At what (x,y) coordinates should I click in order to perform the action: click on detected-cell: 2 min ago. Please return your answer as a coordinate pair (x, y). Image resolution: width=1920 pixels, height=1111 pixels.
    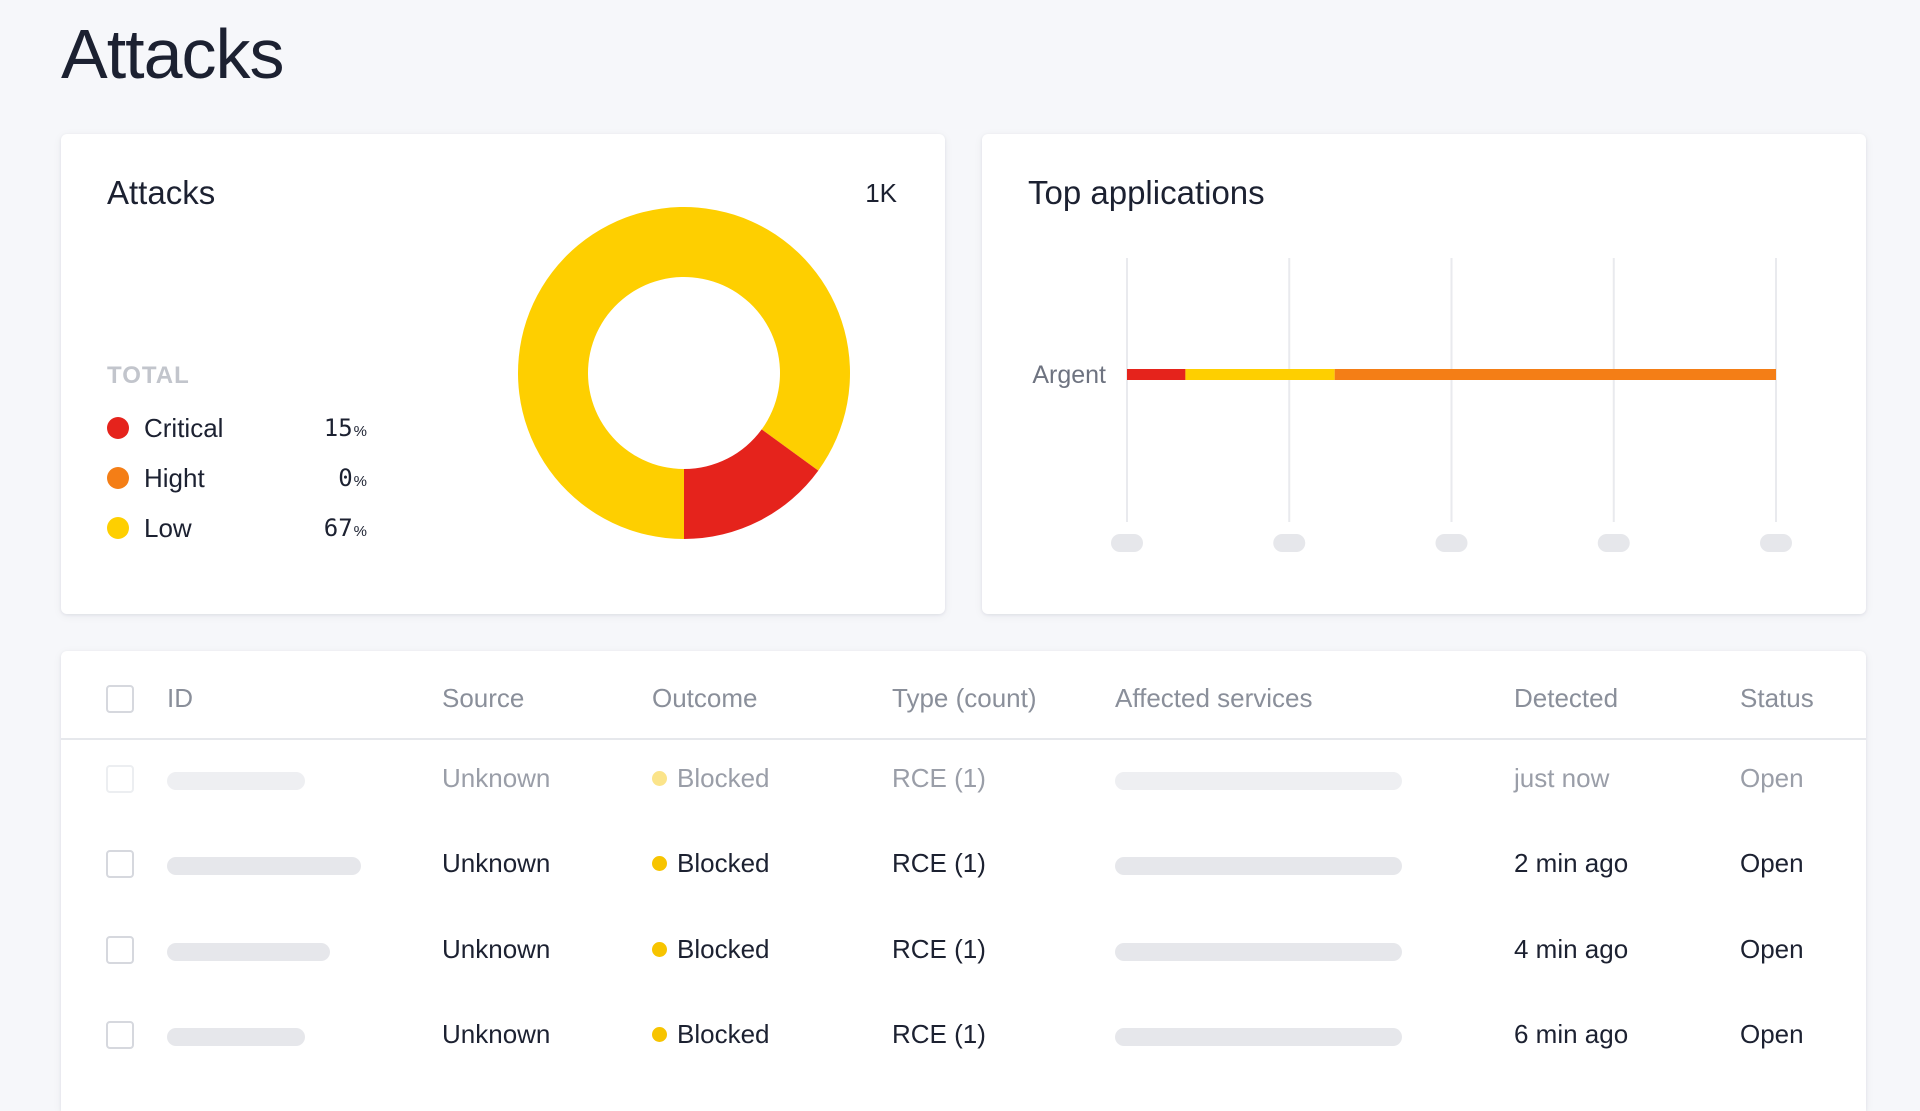
    Looking at the image, I should click on (1571, 863).